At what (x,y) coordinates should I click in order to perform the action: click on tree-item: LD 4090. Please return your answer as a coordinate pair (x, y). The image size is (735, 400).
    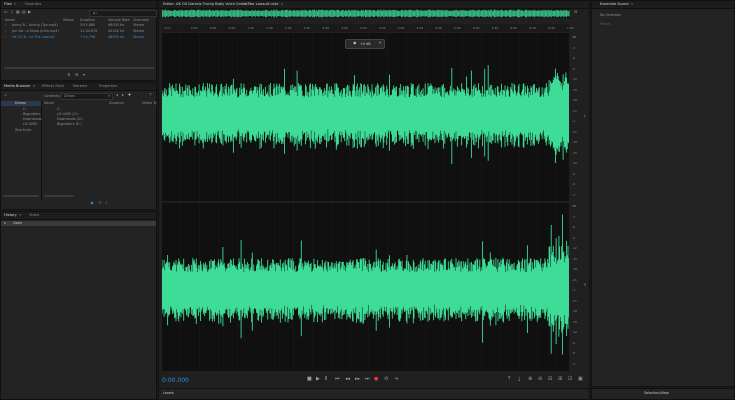
    Looking at the image, I should click on (30, 124).